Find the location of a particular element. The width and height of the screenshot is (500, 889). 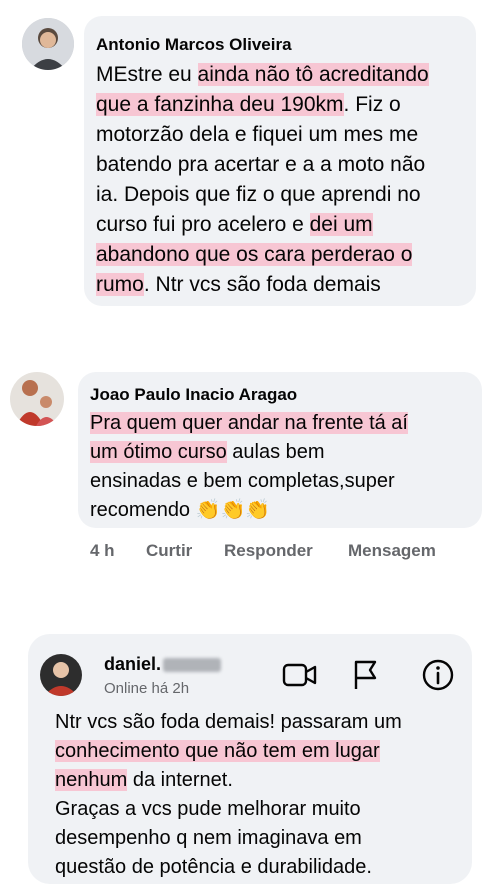

highlighted-text: dei um is located at coordinates (341, 224).